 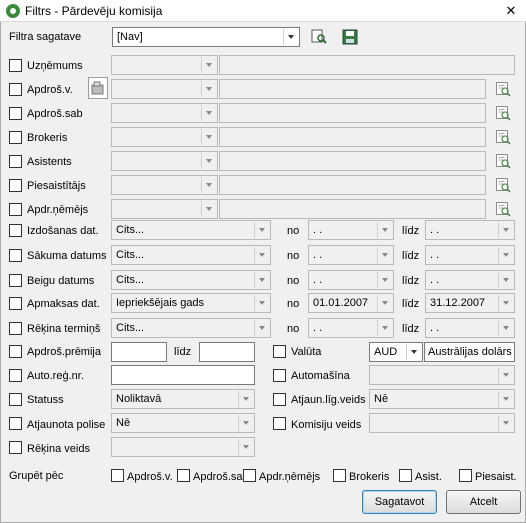 I want to click on date-from-value: 01.01.2007, so click(x=341, y=303).